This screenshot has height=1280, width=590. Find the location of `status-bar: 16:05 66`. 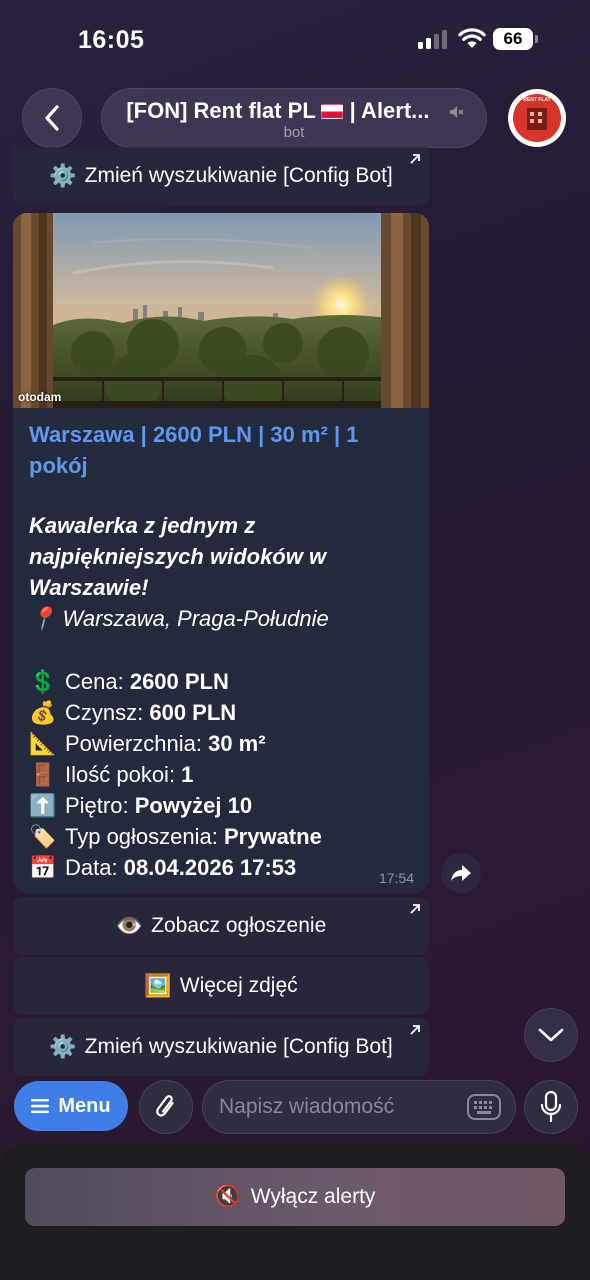

status-bar: 16:05 66 is located at coordinates (295, 40).